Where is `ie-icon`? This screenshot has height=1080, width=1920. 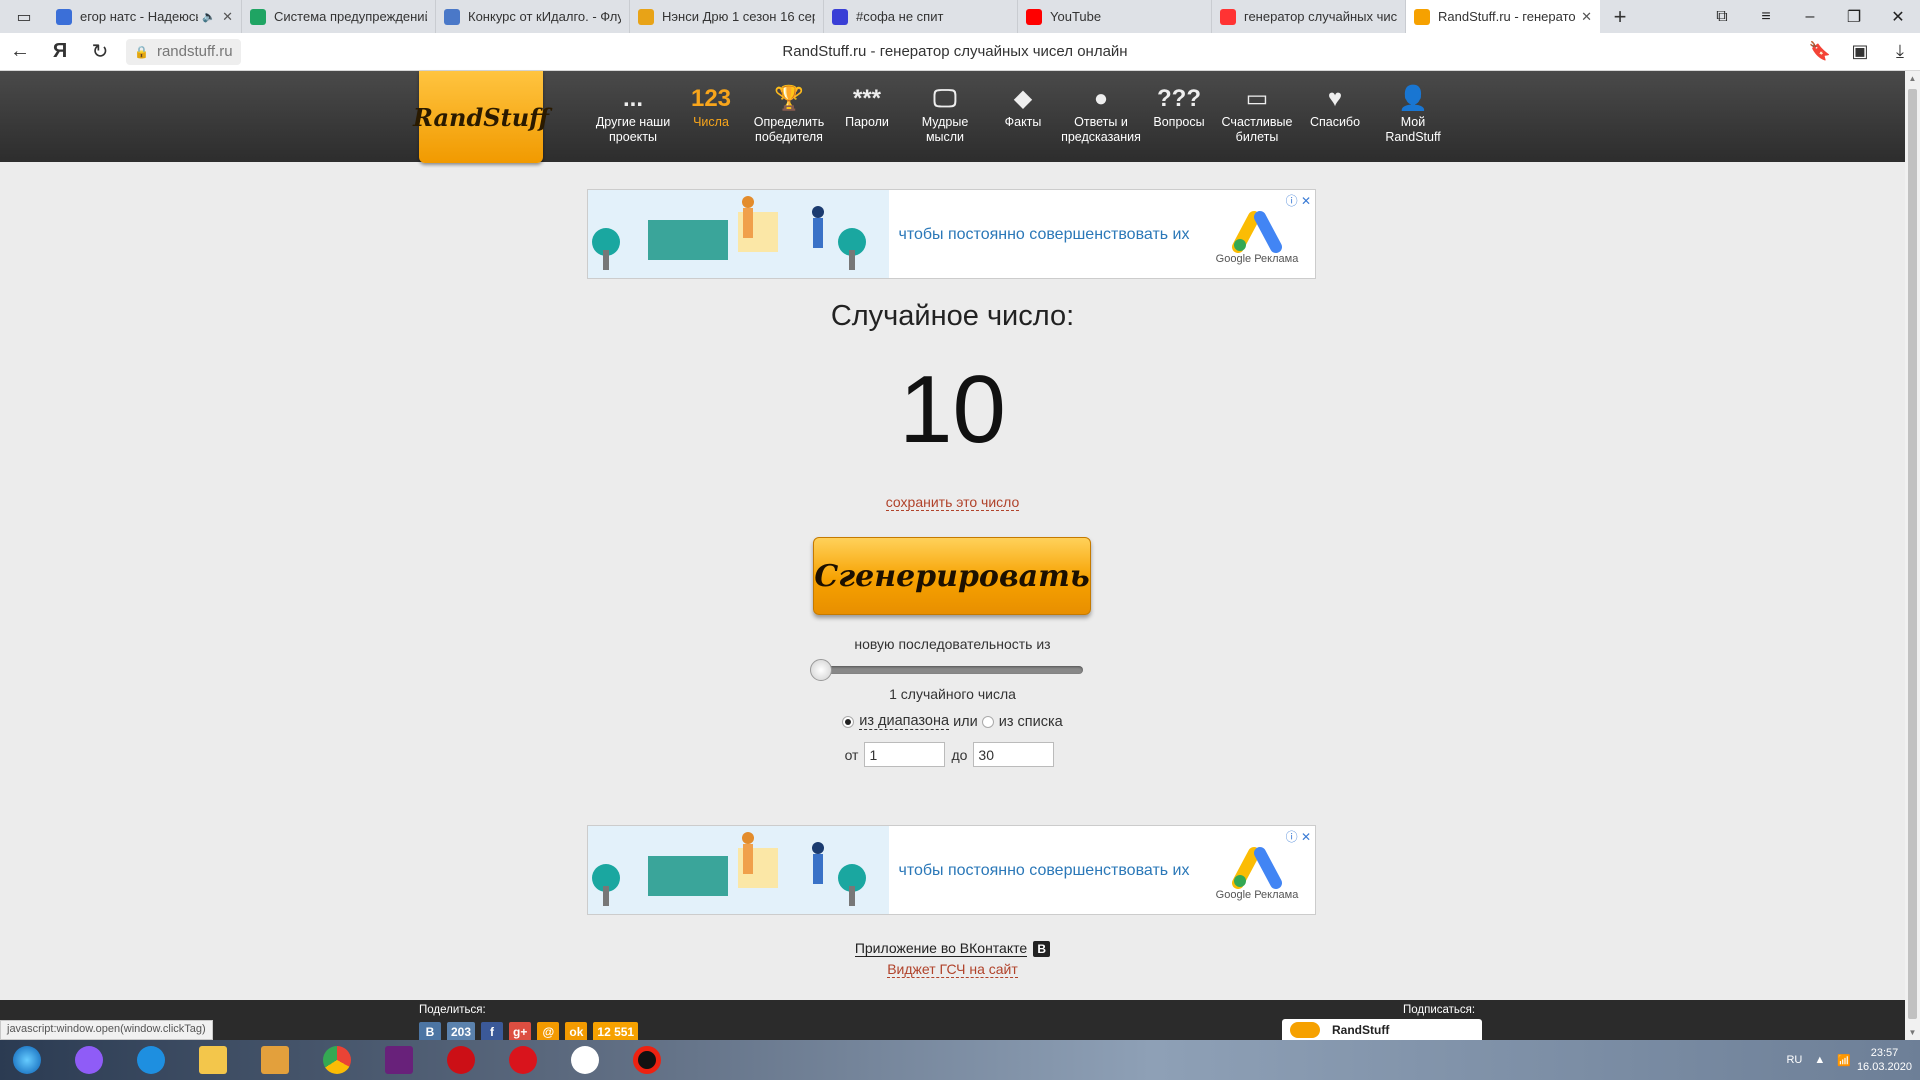
ie-icon is located at coordinates (151, 1060).